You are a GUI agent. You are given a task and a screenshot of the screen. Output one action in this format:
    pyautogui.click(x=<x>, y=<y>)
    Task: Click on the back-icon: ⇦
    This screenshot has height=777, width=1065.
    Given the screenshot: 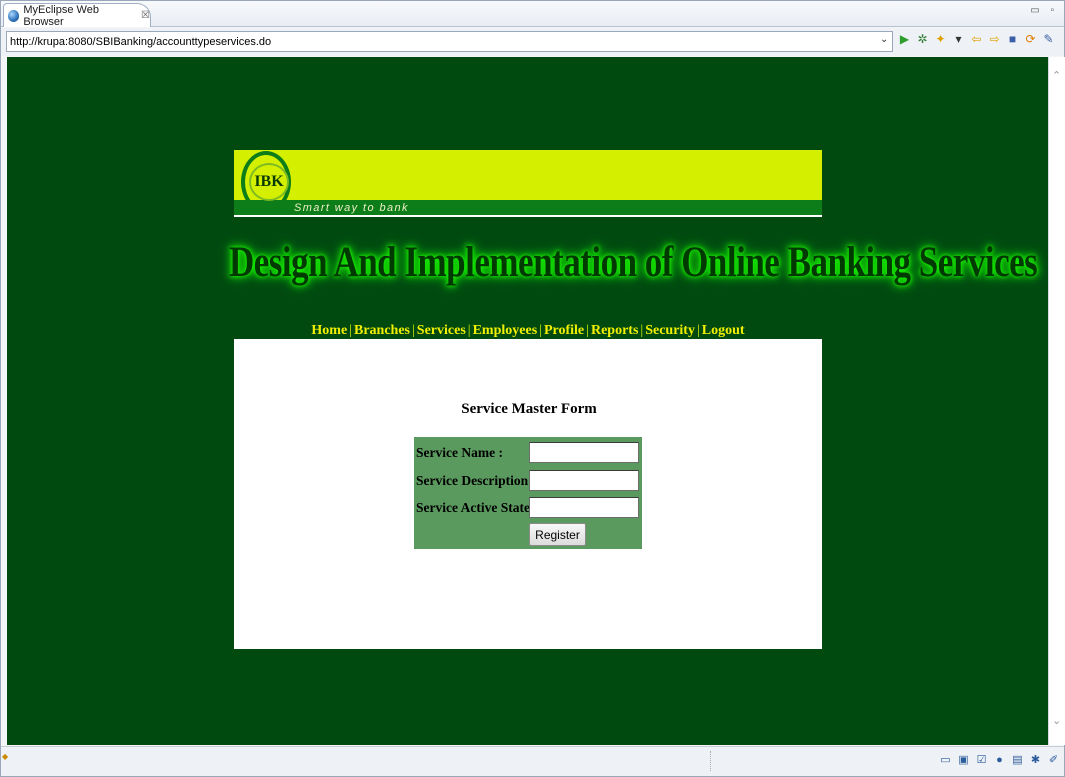 What is the action you would take?
    pyautogui.click(x=976, y=39)
    